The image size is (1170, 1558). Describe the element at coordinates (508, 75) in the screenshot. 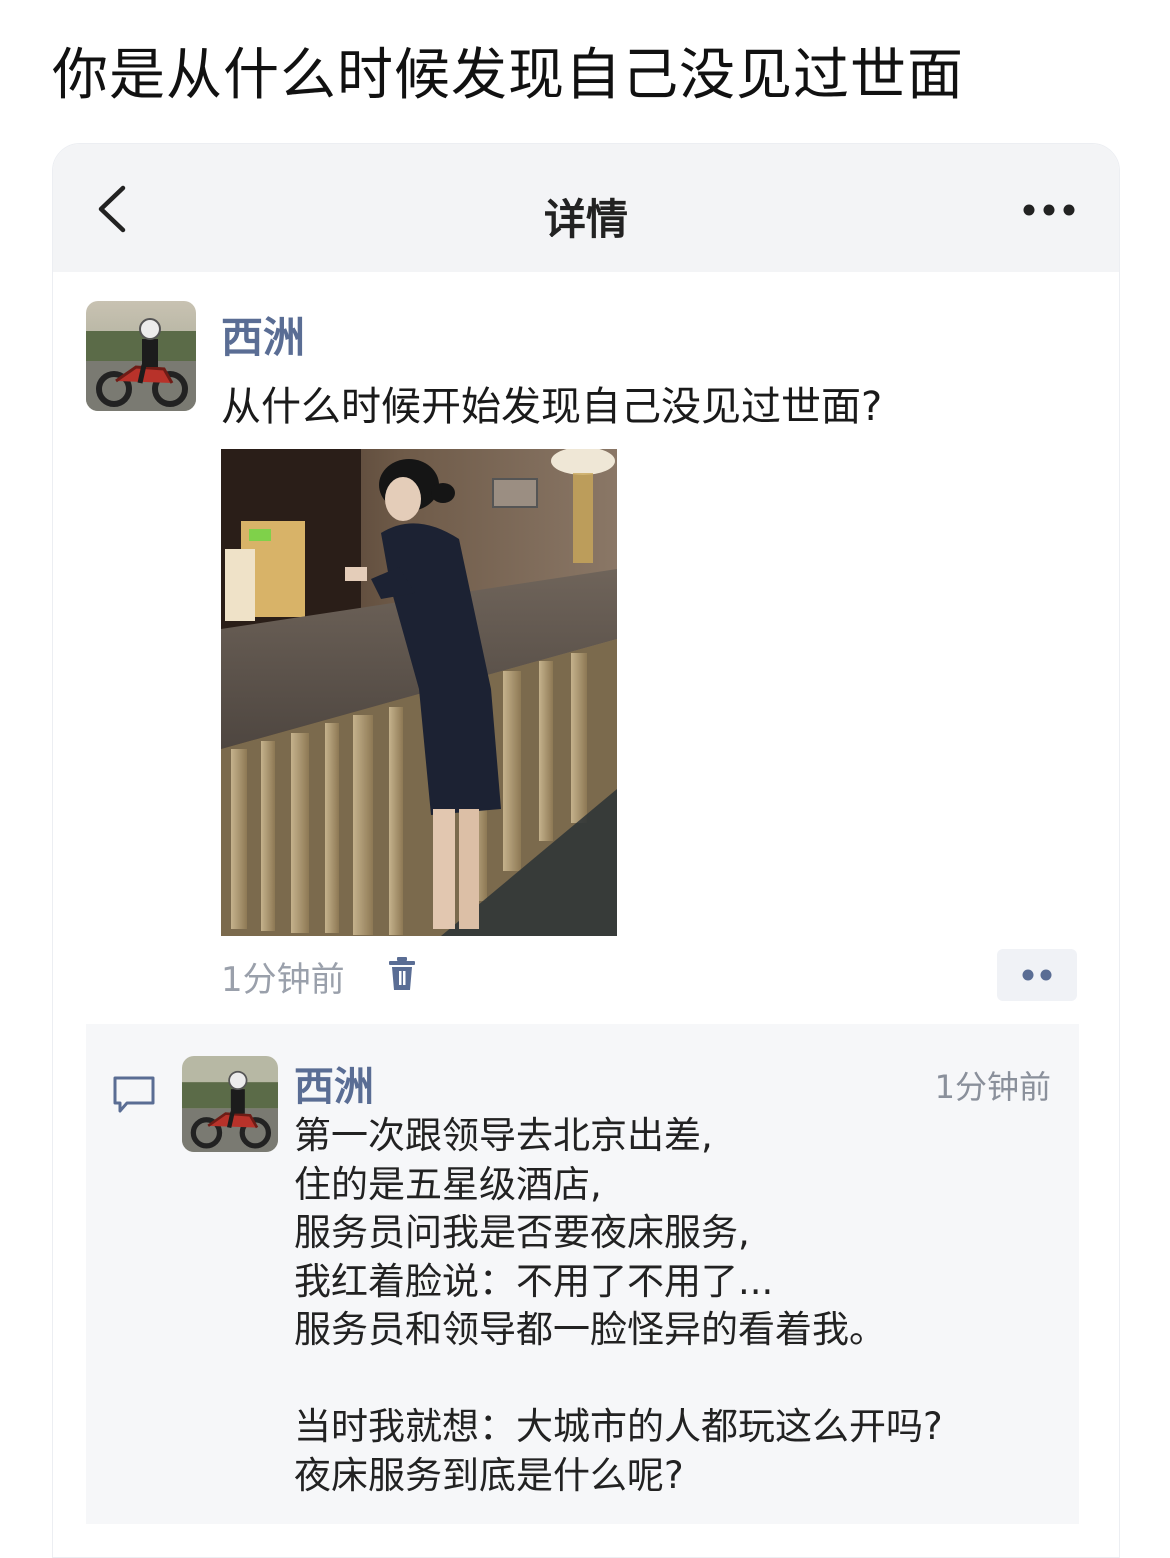

I see `page-title: 你是从什么时候发现自己没见过世面` at that location.